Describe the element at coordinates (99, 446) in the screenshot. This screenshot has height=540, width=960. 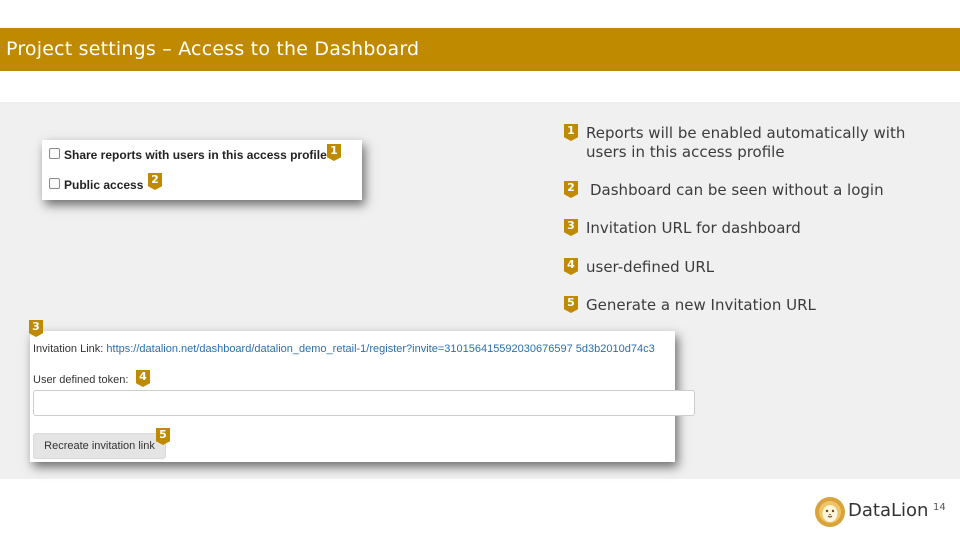
I see `recreate-invitation-button: Recreate invitation link` at that location.